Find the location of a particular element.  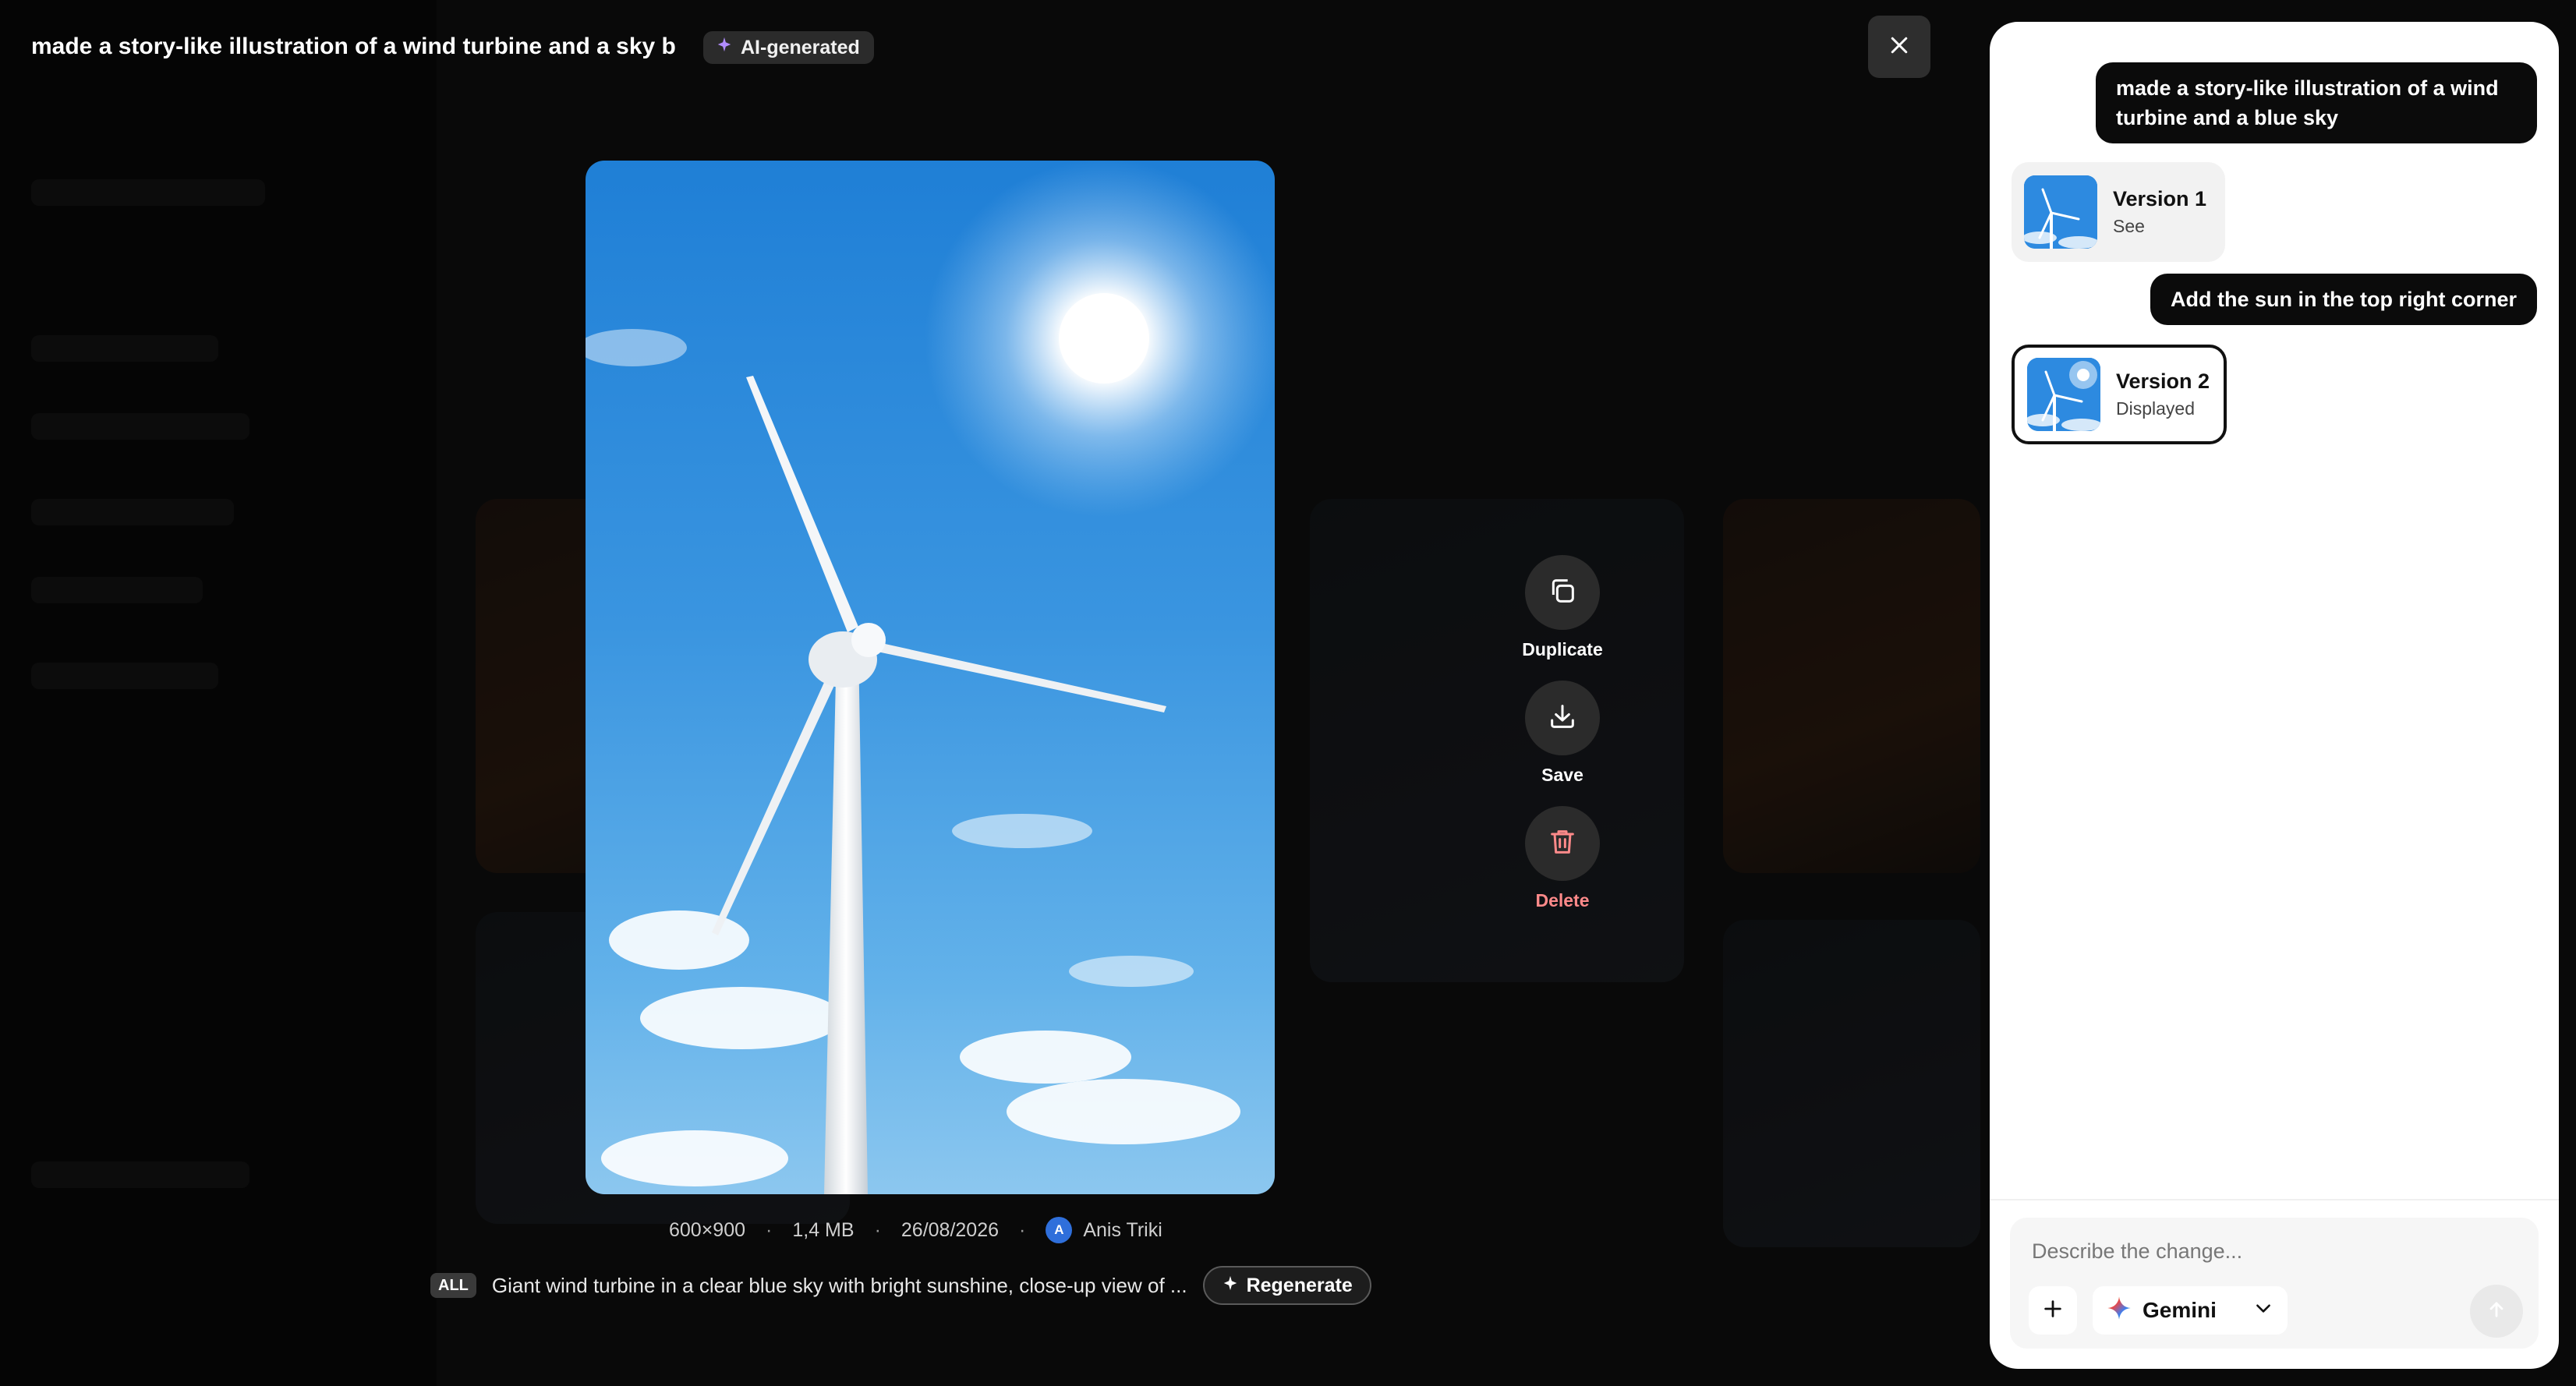

duplicate-button-circle is located at coordinates (1562, 592).